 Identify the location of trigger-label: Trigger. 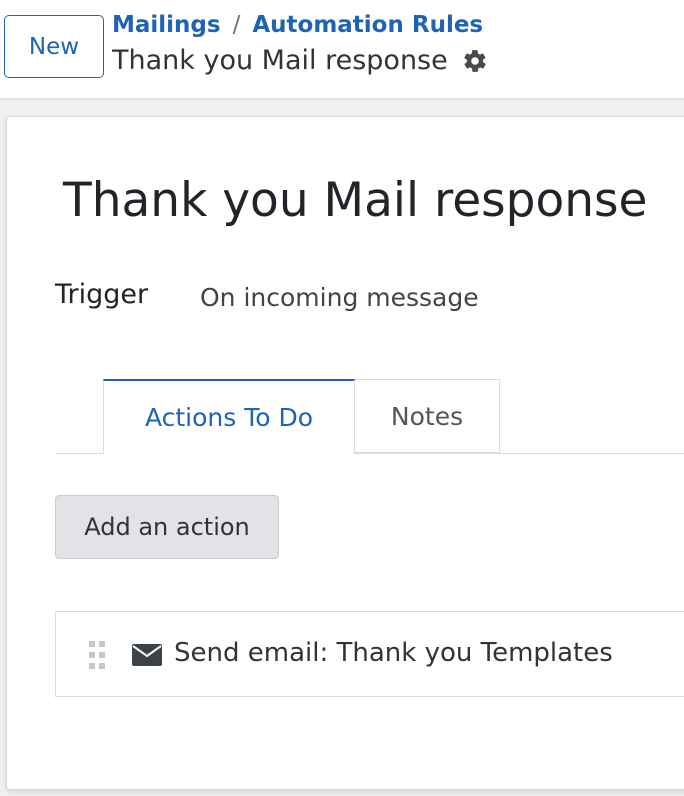
(102, 294).